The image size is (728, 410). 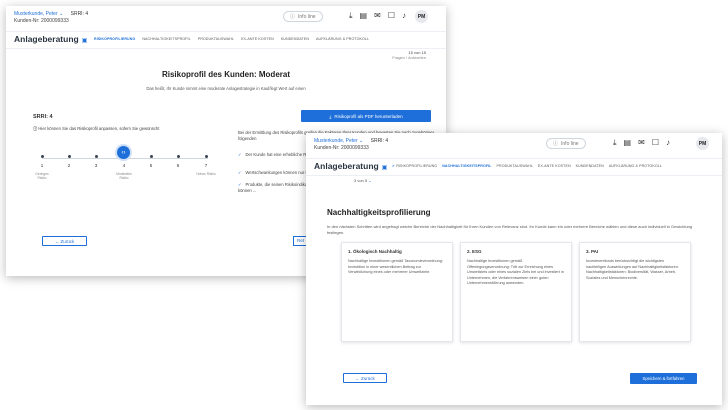 I want to click on tab-risikoprofilierung: ✔ RISIKOPROFILIERUNG, so click(x=414, y=166).